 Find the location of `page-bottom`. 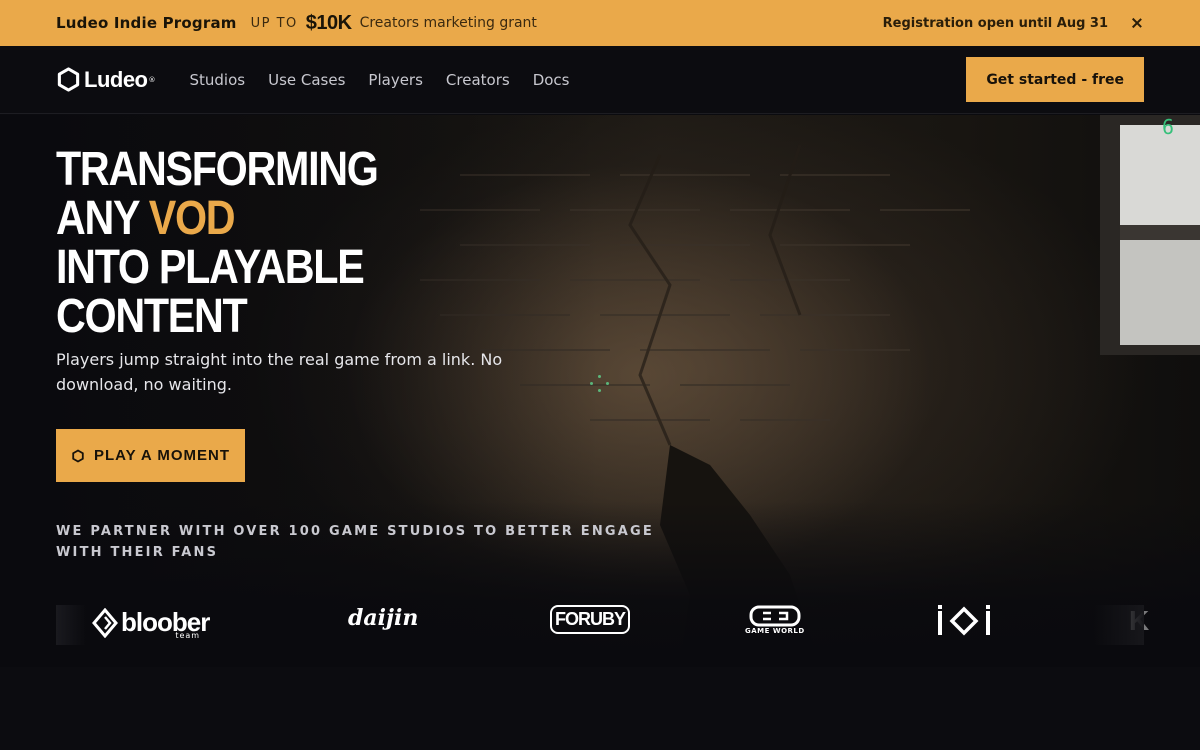

page-bottom is located at coordinates (600, 708).